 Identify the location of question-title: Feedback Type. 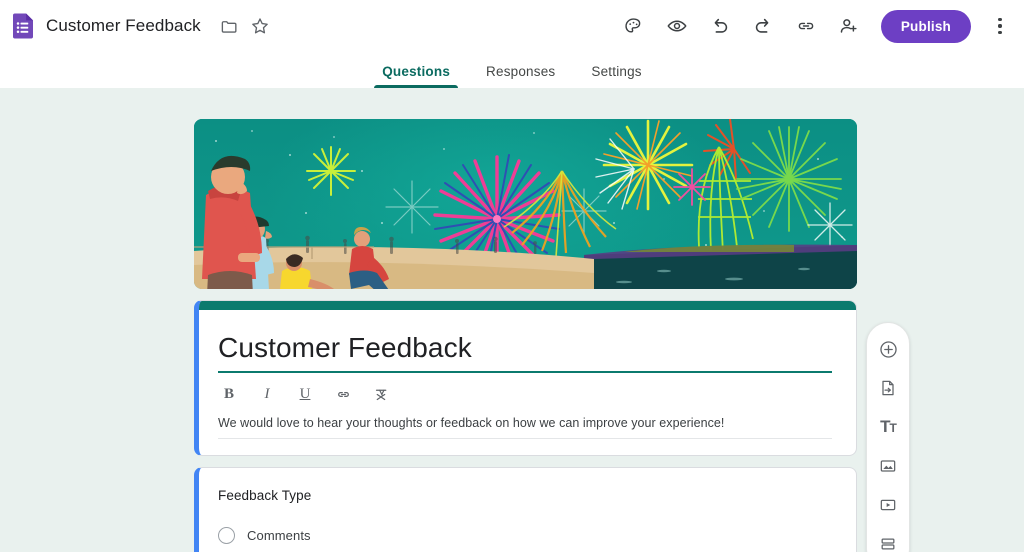
(525, 495).